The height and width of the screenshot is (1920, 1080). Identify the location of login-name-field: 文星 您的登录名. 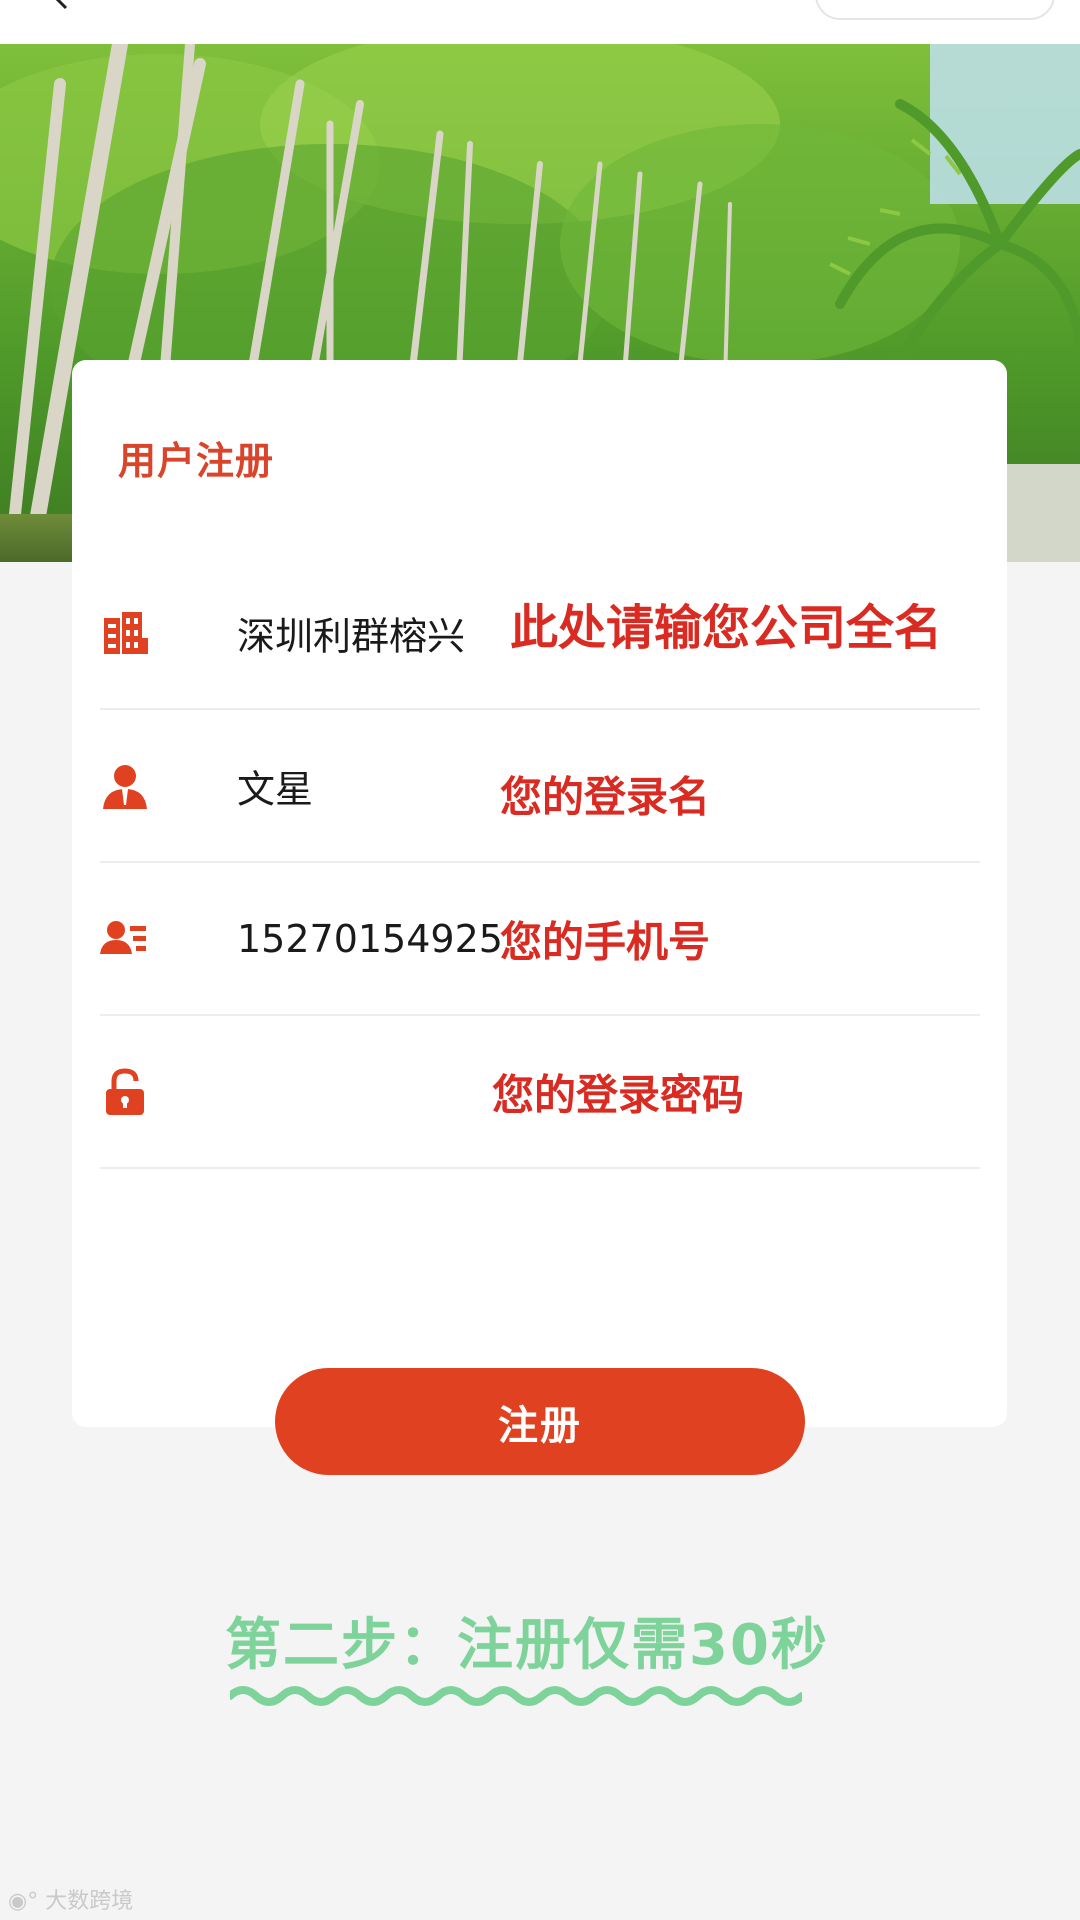
(540, 786).